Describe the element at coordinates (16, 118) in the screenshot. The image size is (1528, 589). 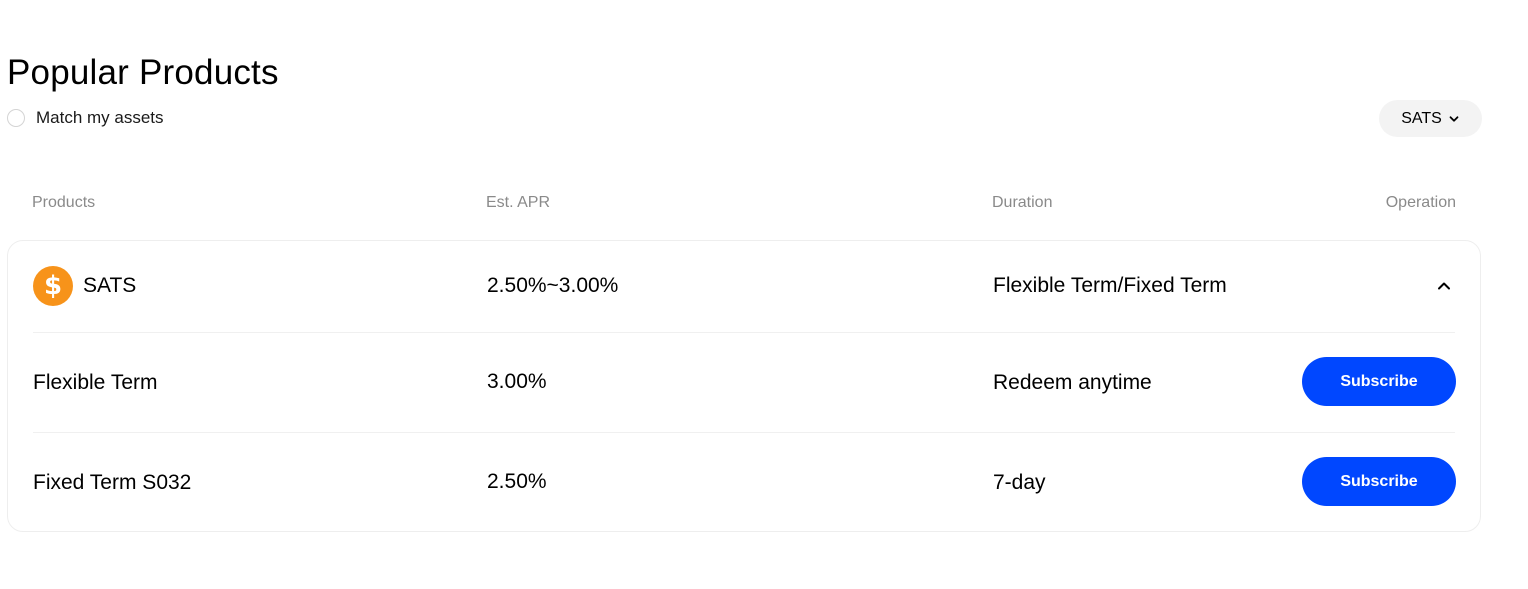
I see `match-my-assets-radio` at that location.